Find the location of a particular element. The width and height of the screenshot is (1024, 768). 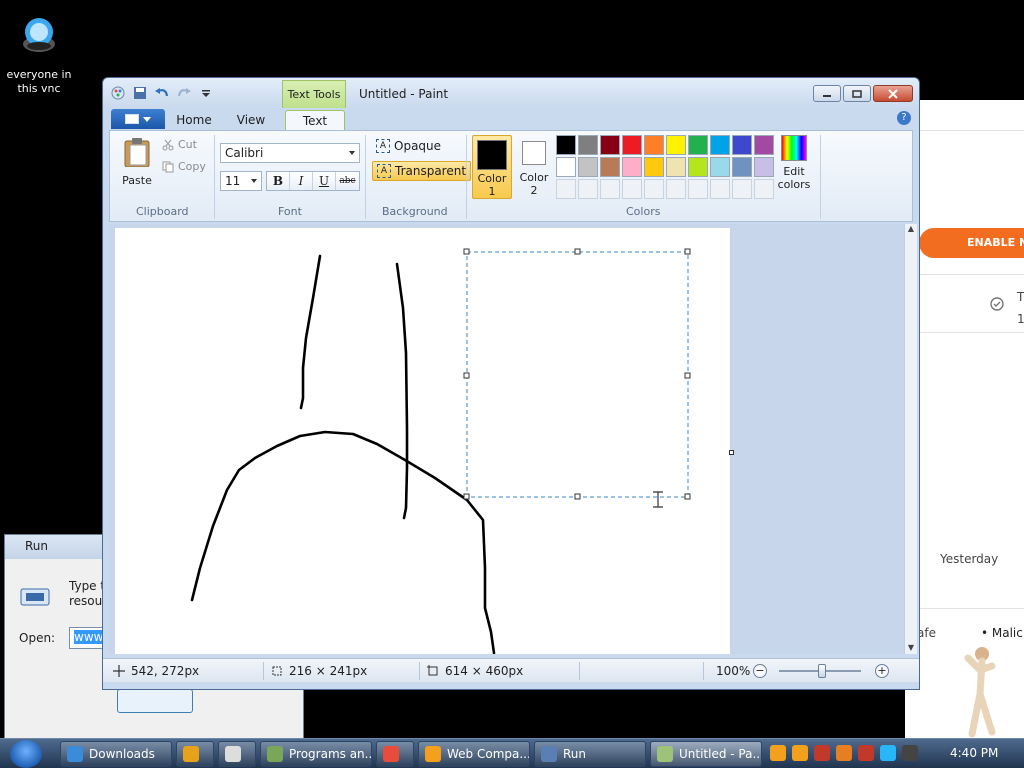

restore-icon is located at coordinates (857, 93).